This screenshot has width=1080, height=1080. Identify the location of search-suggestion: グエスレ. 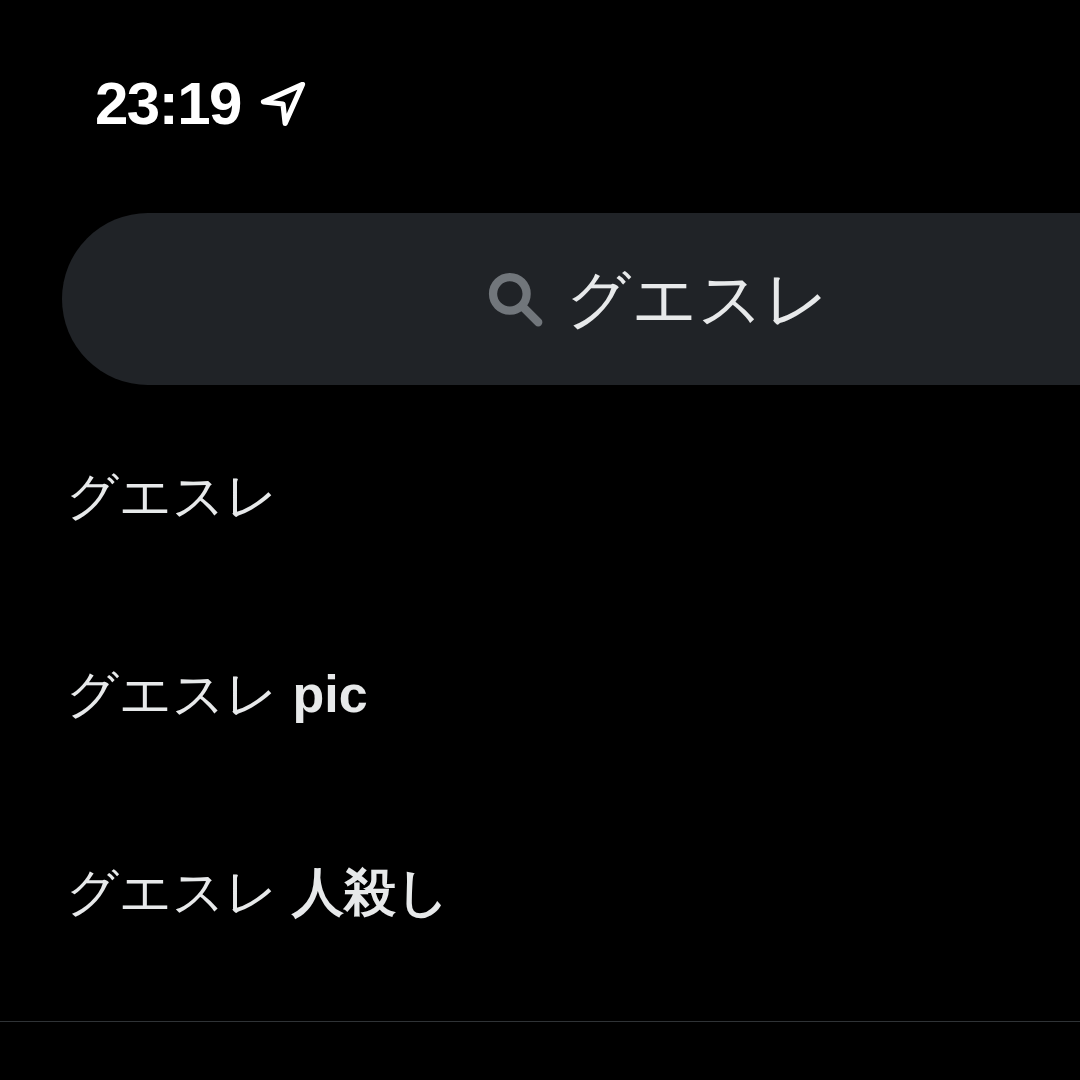
(172, 496).